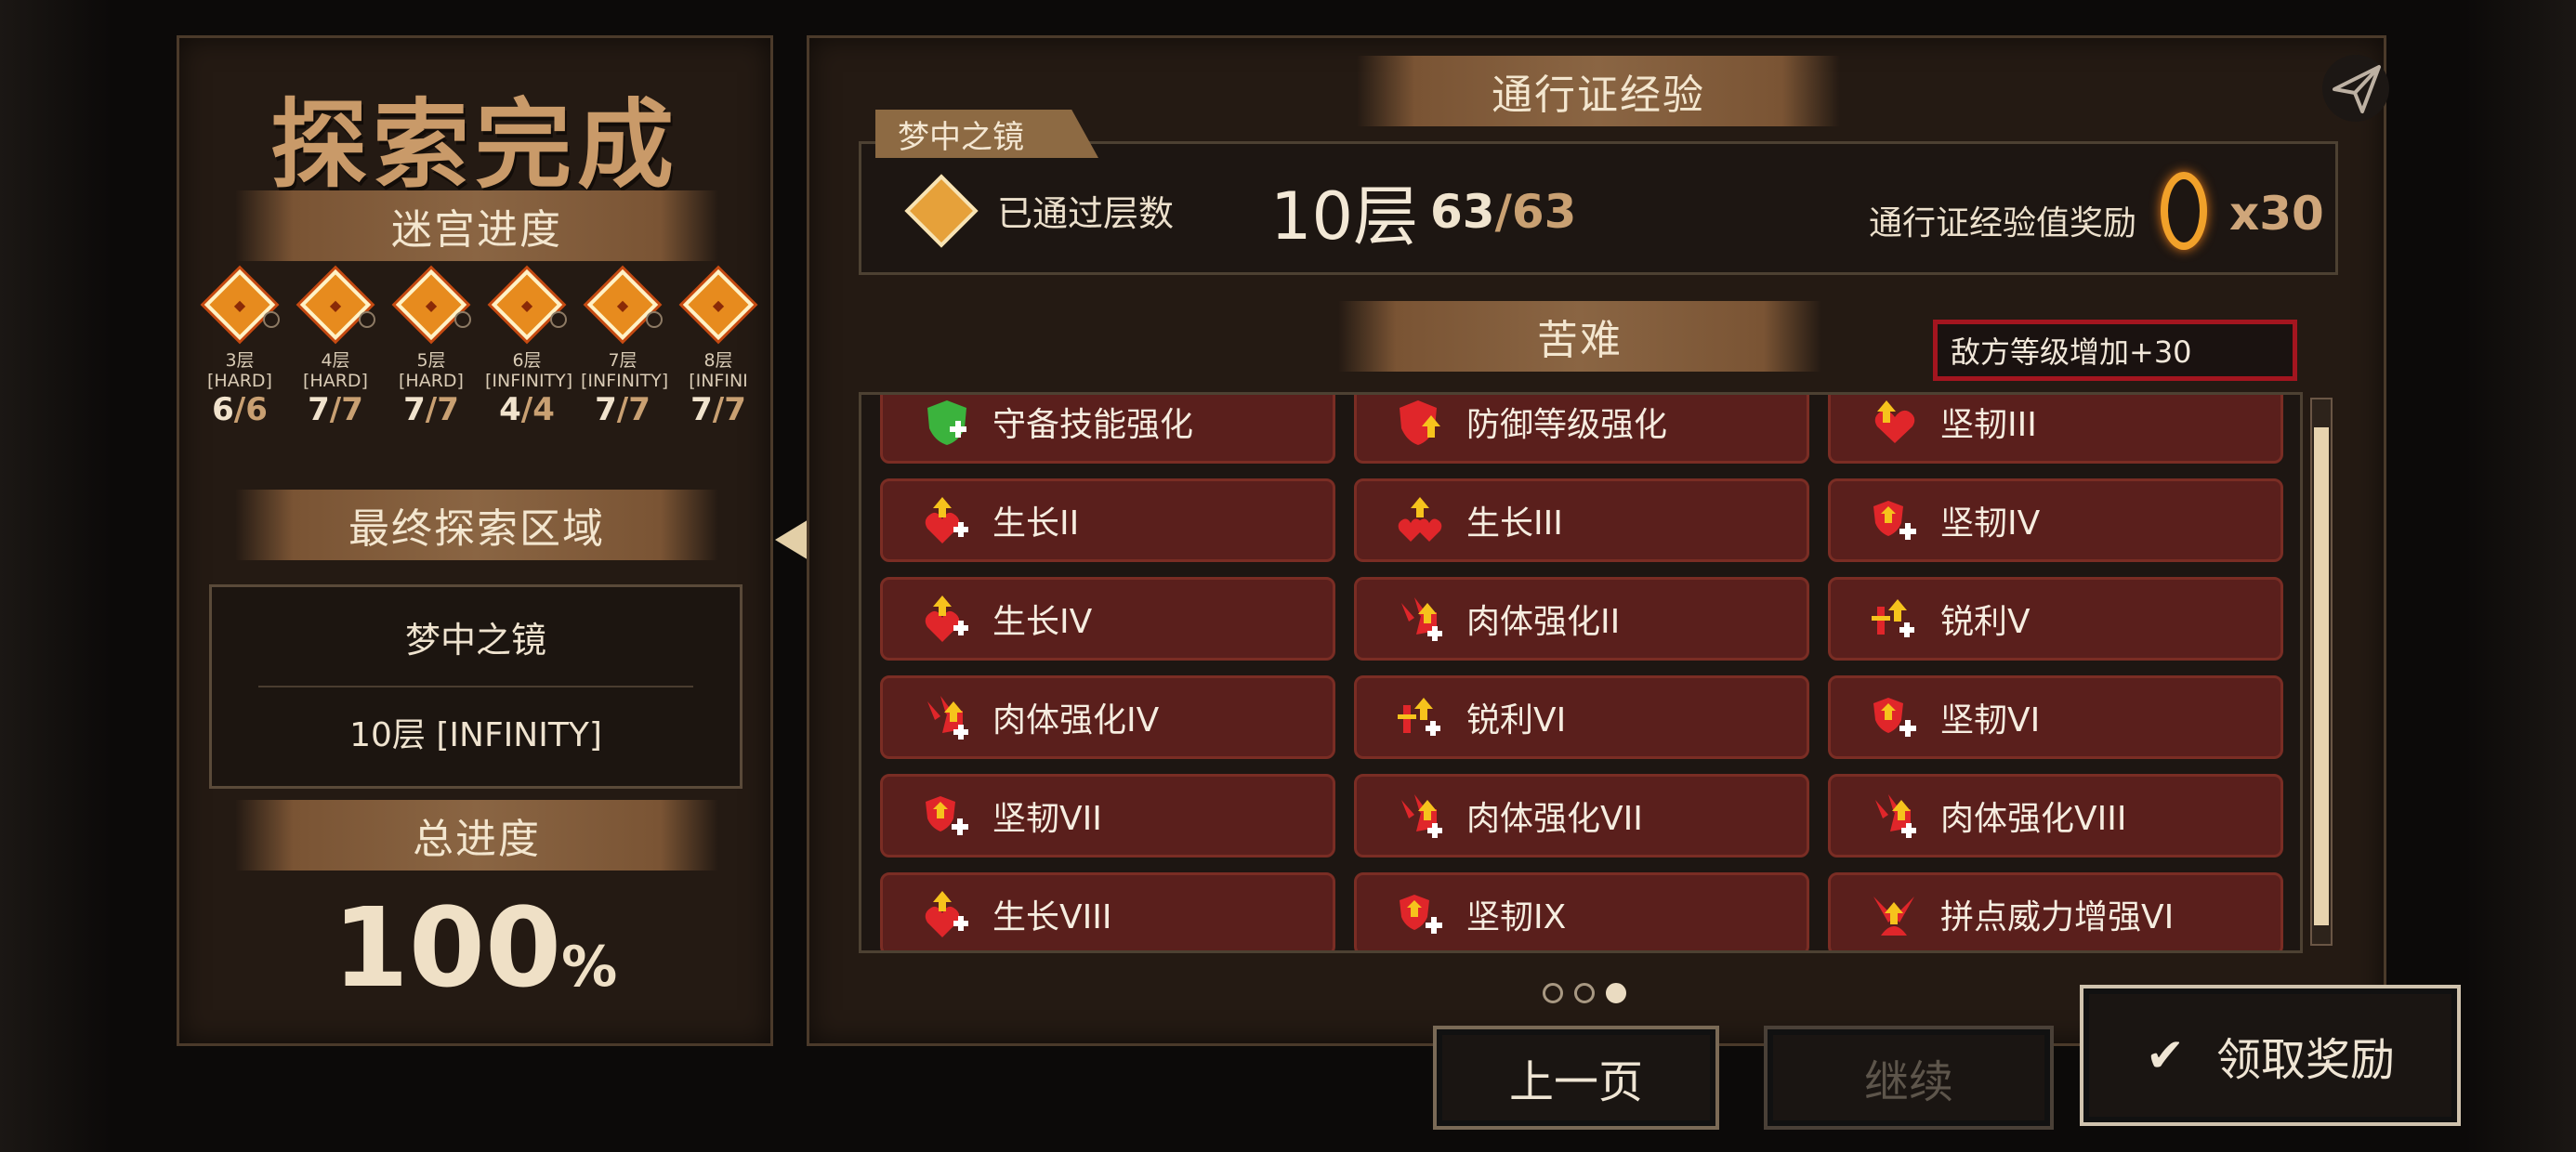  What do you see at coordinates (240, 345) in the screenshot?
I see `maze-node: ◆ 3层 [HARD] 6/6` at bounding box center [240, 345].